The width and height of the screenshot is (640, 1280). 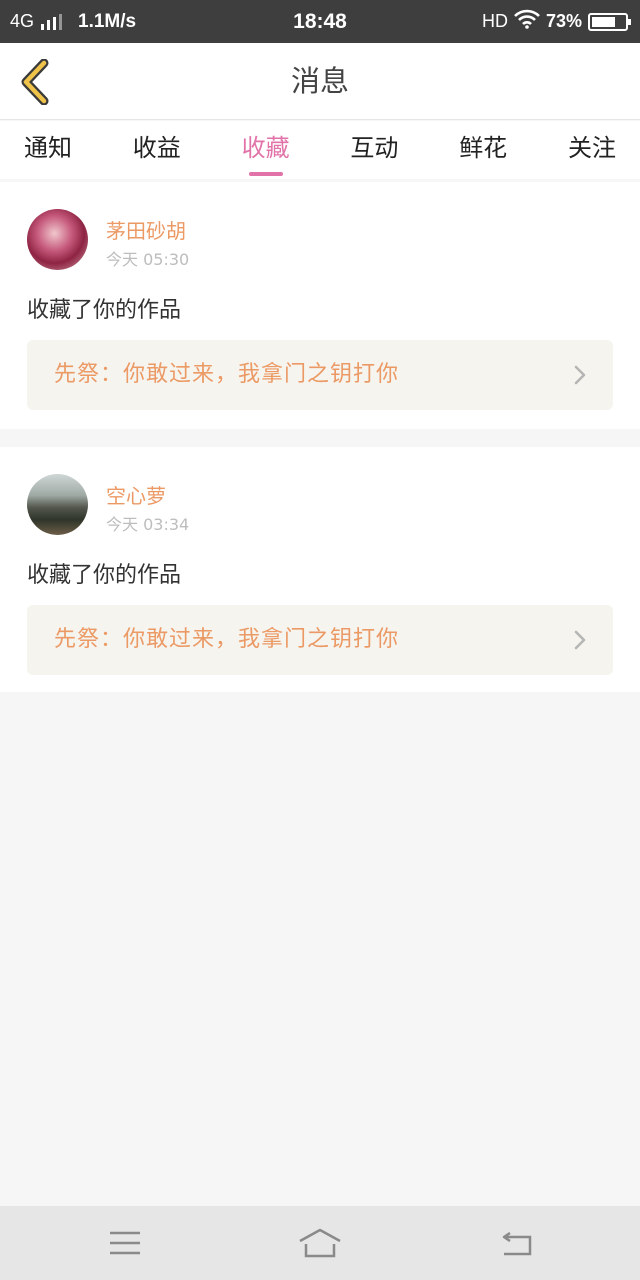 I want to click on hd-indicator: HD, so click(x=494, y=21).